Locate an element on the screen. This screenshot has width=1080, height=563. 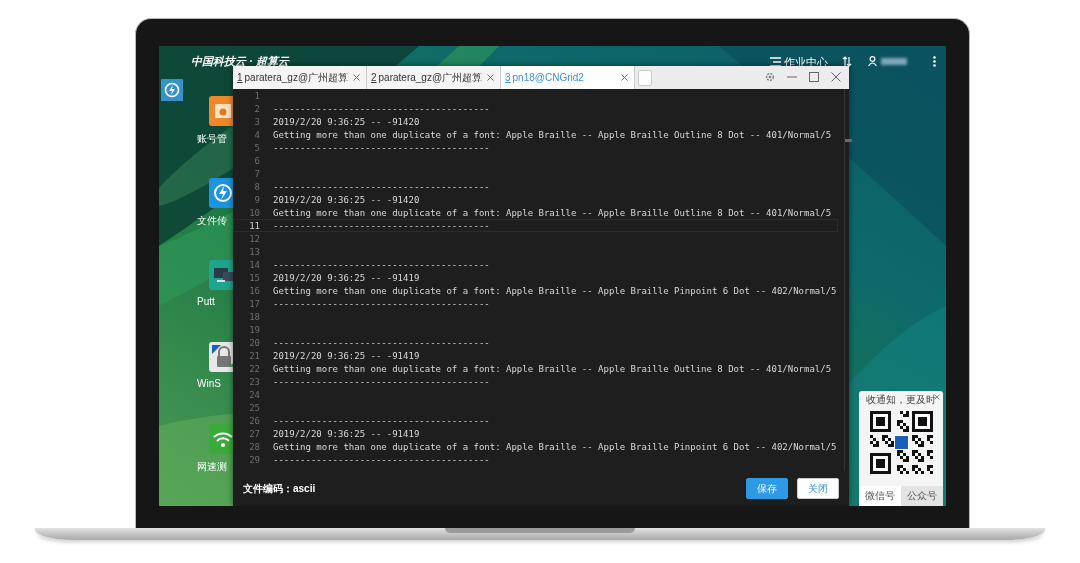
line-number: 3 is located at coordinates (256, 121).